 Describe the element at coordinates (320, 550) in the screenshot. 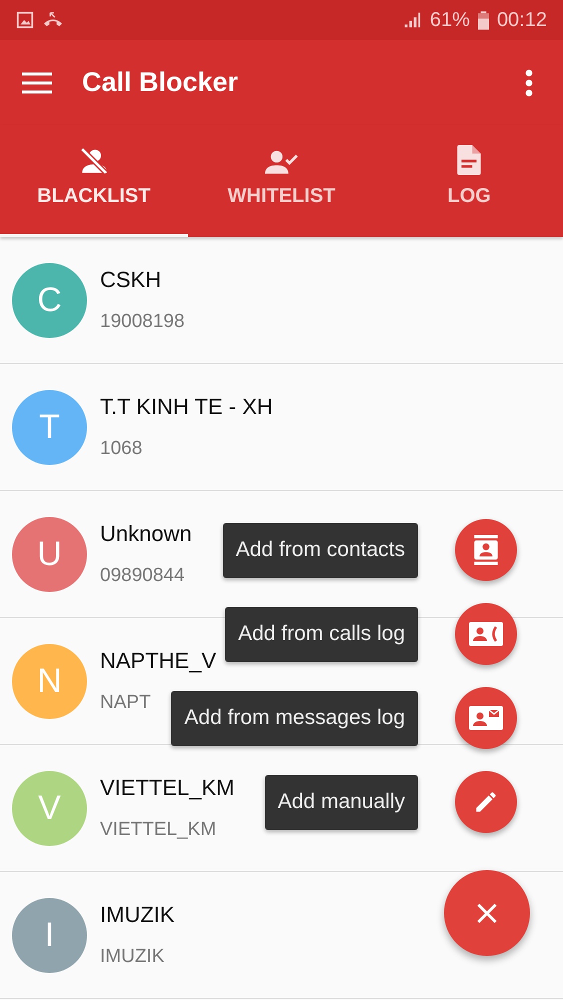

I see `action-tooltip: Add from contacts` at that location.